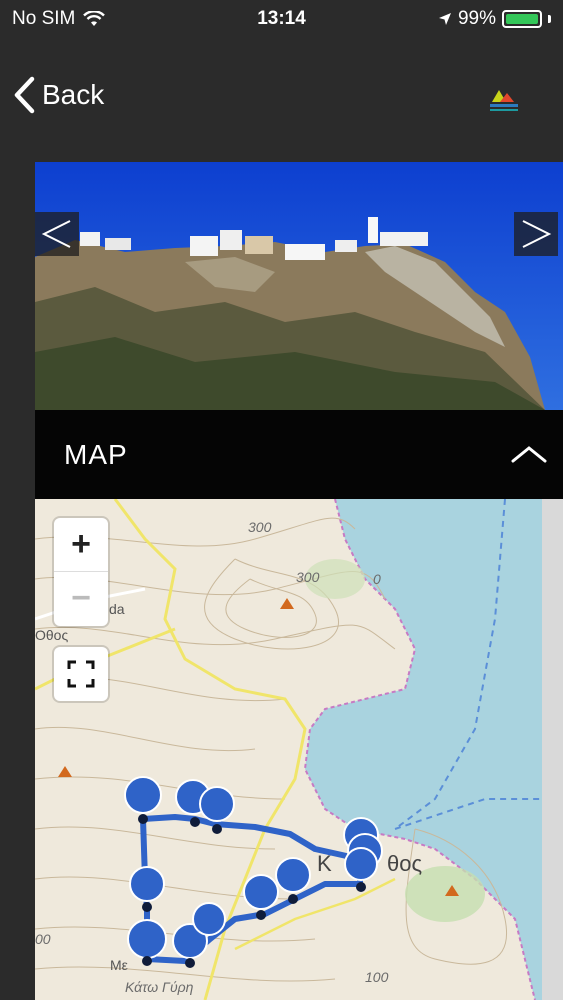 The width and height of the screenshot is (563, 1000). I want to click on fullscreen-button, so click(81, 674).